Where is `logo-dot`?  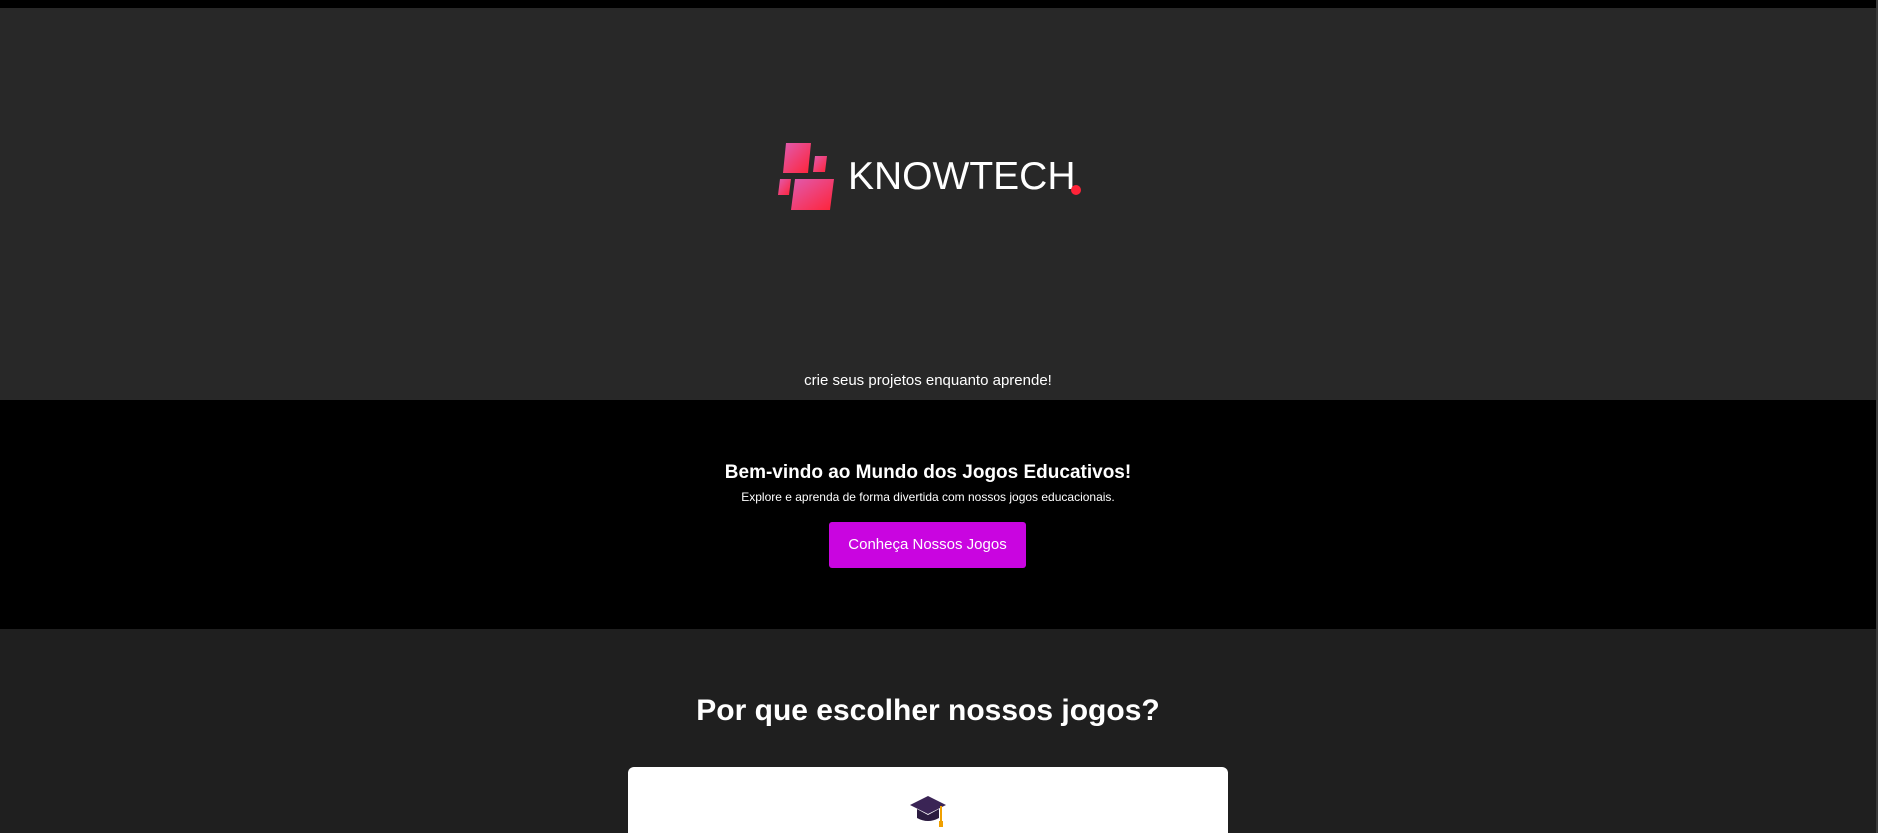 logo-dot is located at coordinates (1076, 190).